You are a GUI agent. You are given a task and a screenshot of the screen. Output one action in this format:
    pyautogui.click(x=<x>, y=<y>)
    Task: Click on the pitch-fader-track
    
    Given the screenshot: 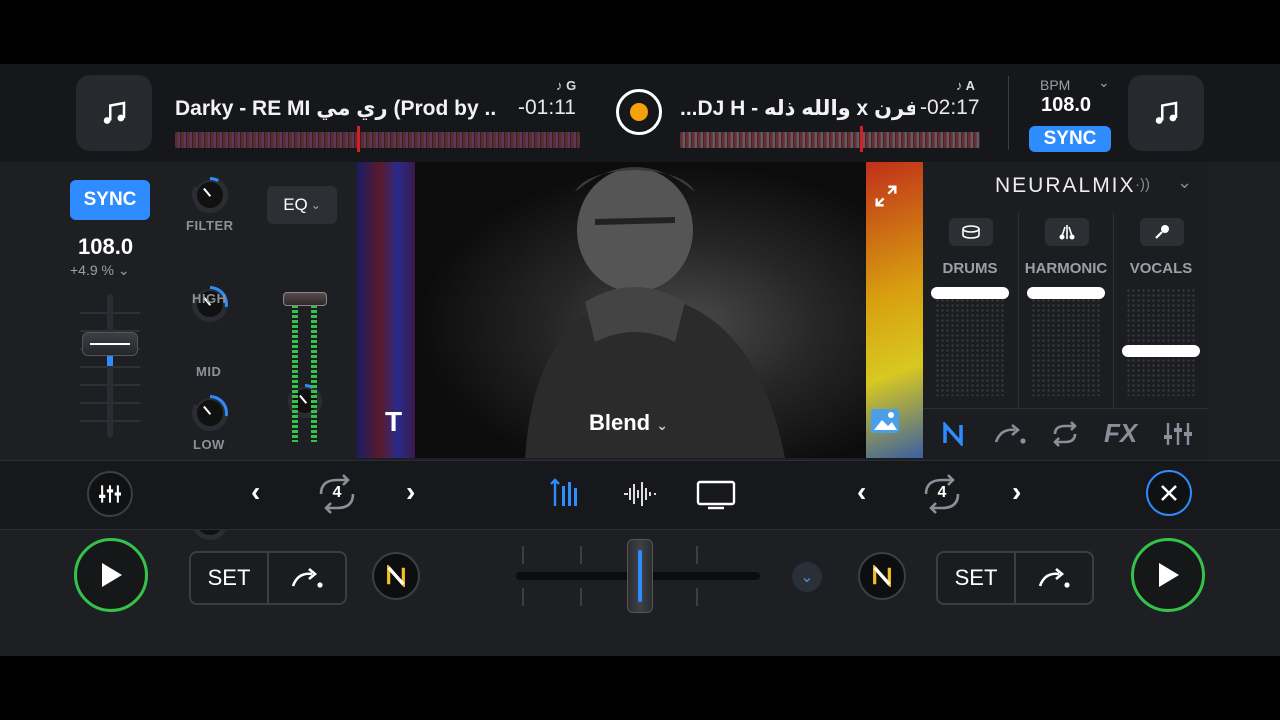 What is the action you would take?
    pyautogui.click(x=110, y=366)
    